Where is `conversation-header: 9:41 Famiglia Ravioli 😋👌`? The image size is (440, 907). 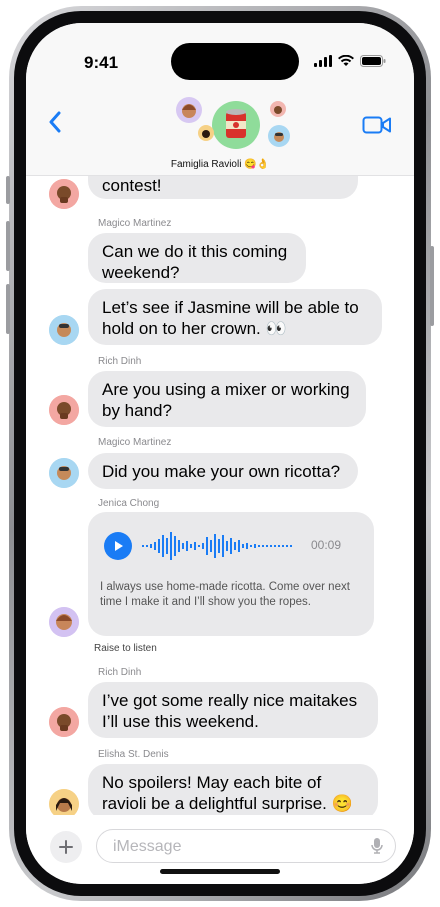 conversation-header: 9:41 Famiglia Ravioli 😋👌 is located at coordinates (220, 99).